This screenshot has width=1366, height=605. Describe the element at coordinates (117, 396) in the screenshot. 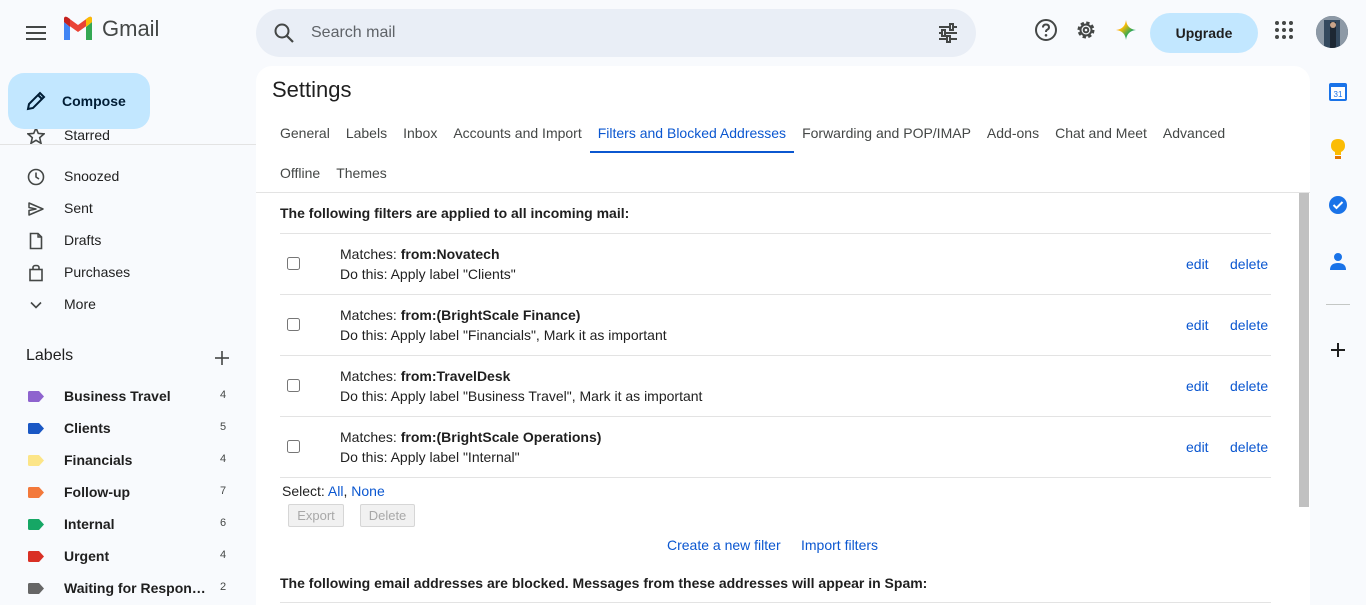

I see `label-name: Business Travel` at that location.